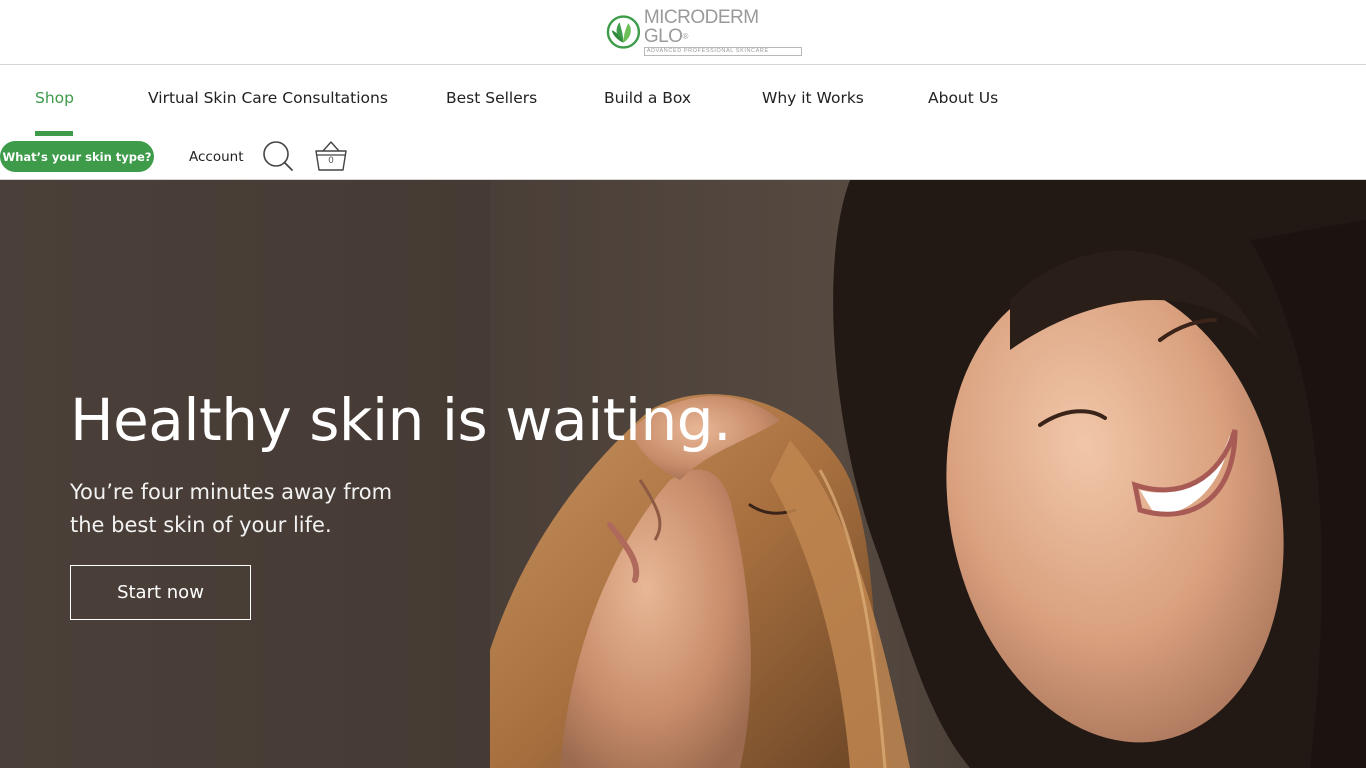 Image resolution: width=1366 pixels, height=768 pixels. What do you see at coordinates (683, 157) in the screenshot?
I see `utility-bar: What’s your skin type? Account 0` at bounding box center [683, 157].